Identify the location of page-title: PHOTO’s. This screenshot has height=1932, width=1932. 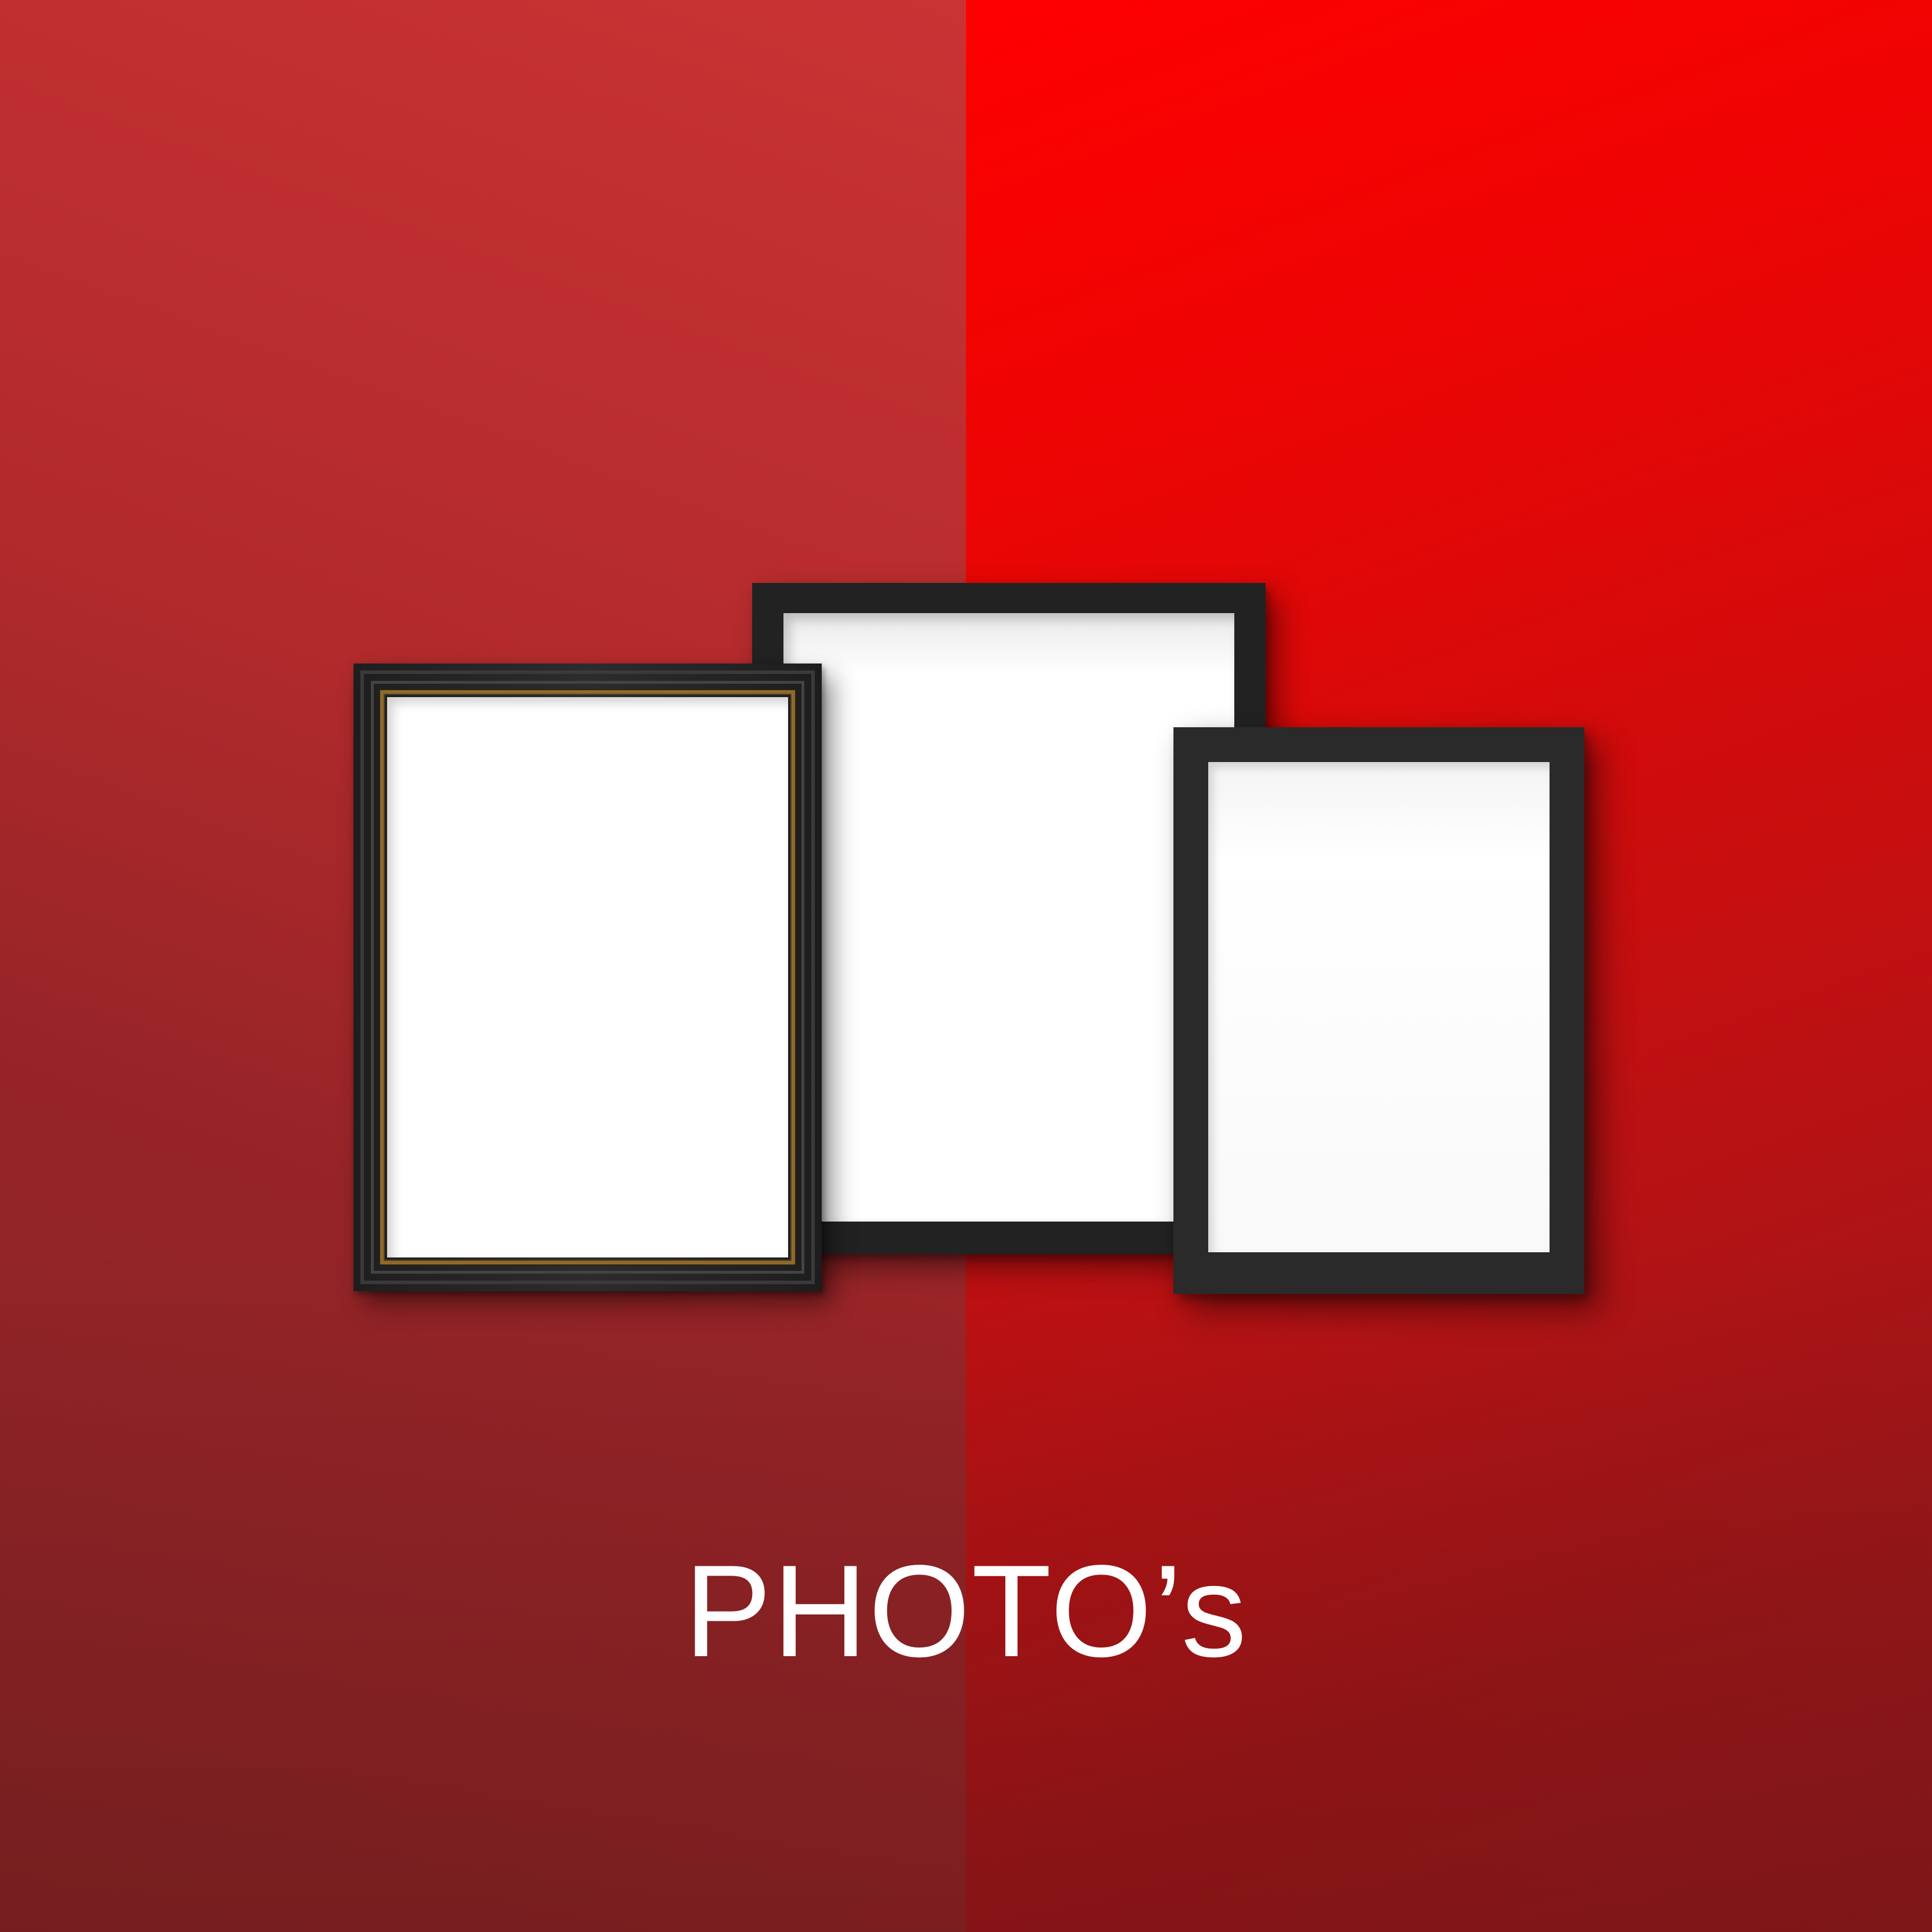
(966, 1611).